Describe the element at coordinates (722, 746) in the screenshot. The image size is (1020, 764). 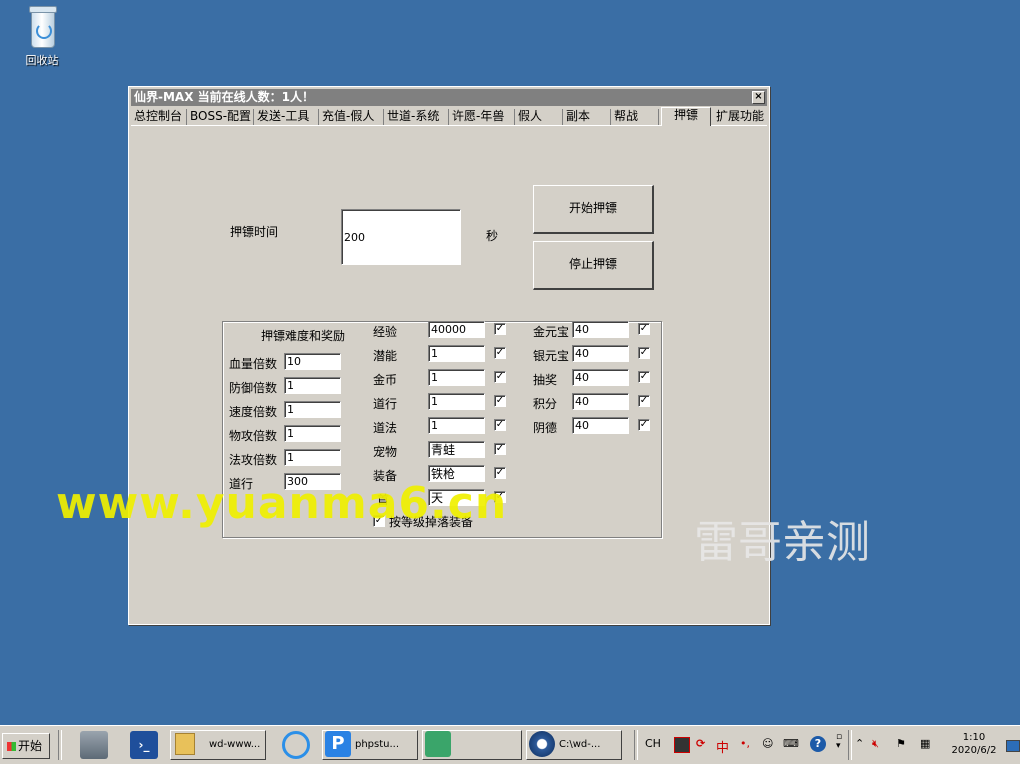
I see `ime-mode-indicator: 中` at that location.